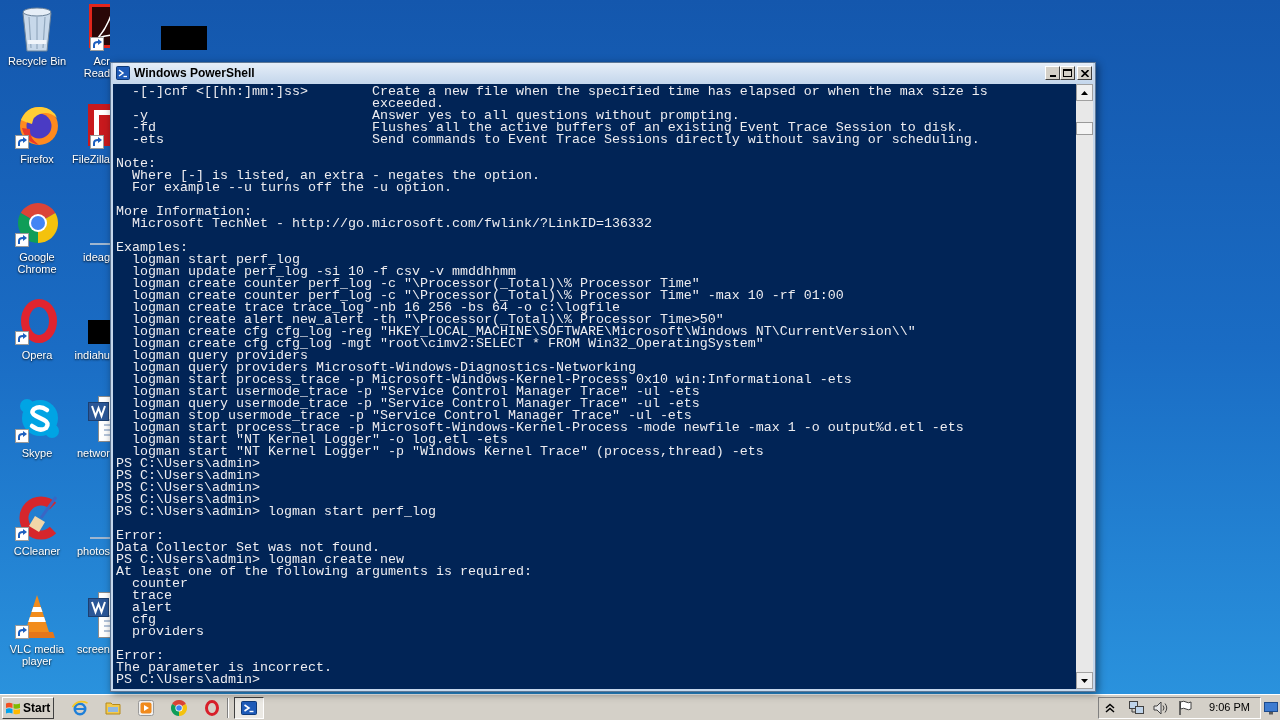 This screenshot has height=720, width=1280. Describe the element at coordinates (93, 551) in the screenshot. I see `icon-label: photos` at that location.